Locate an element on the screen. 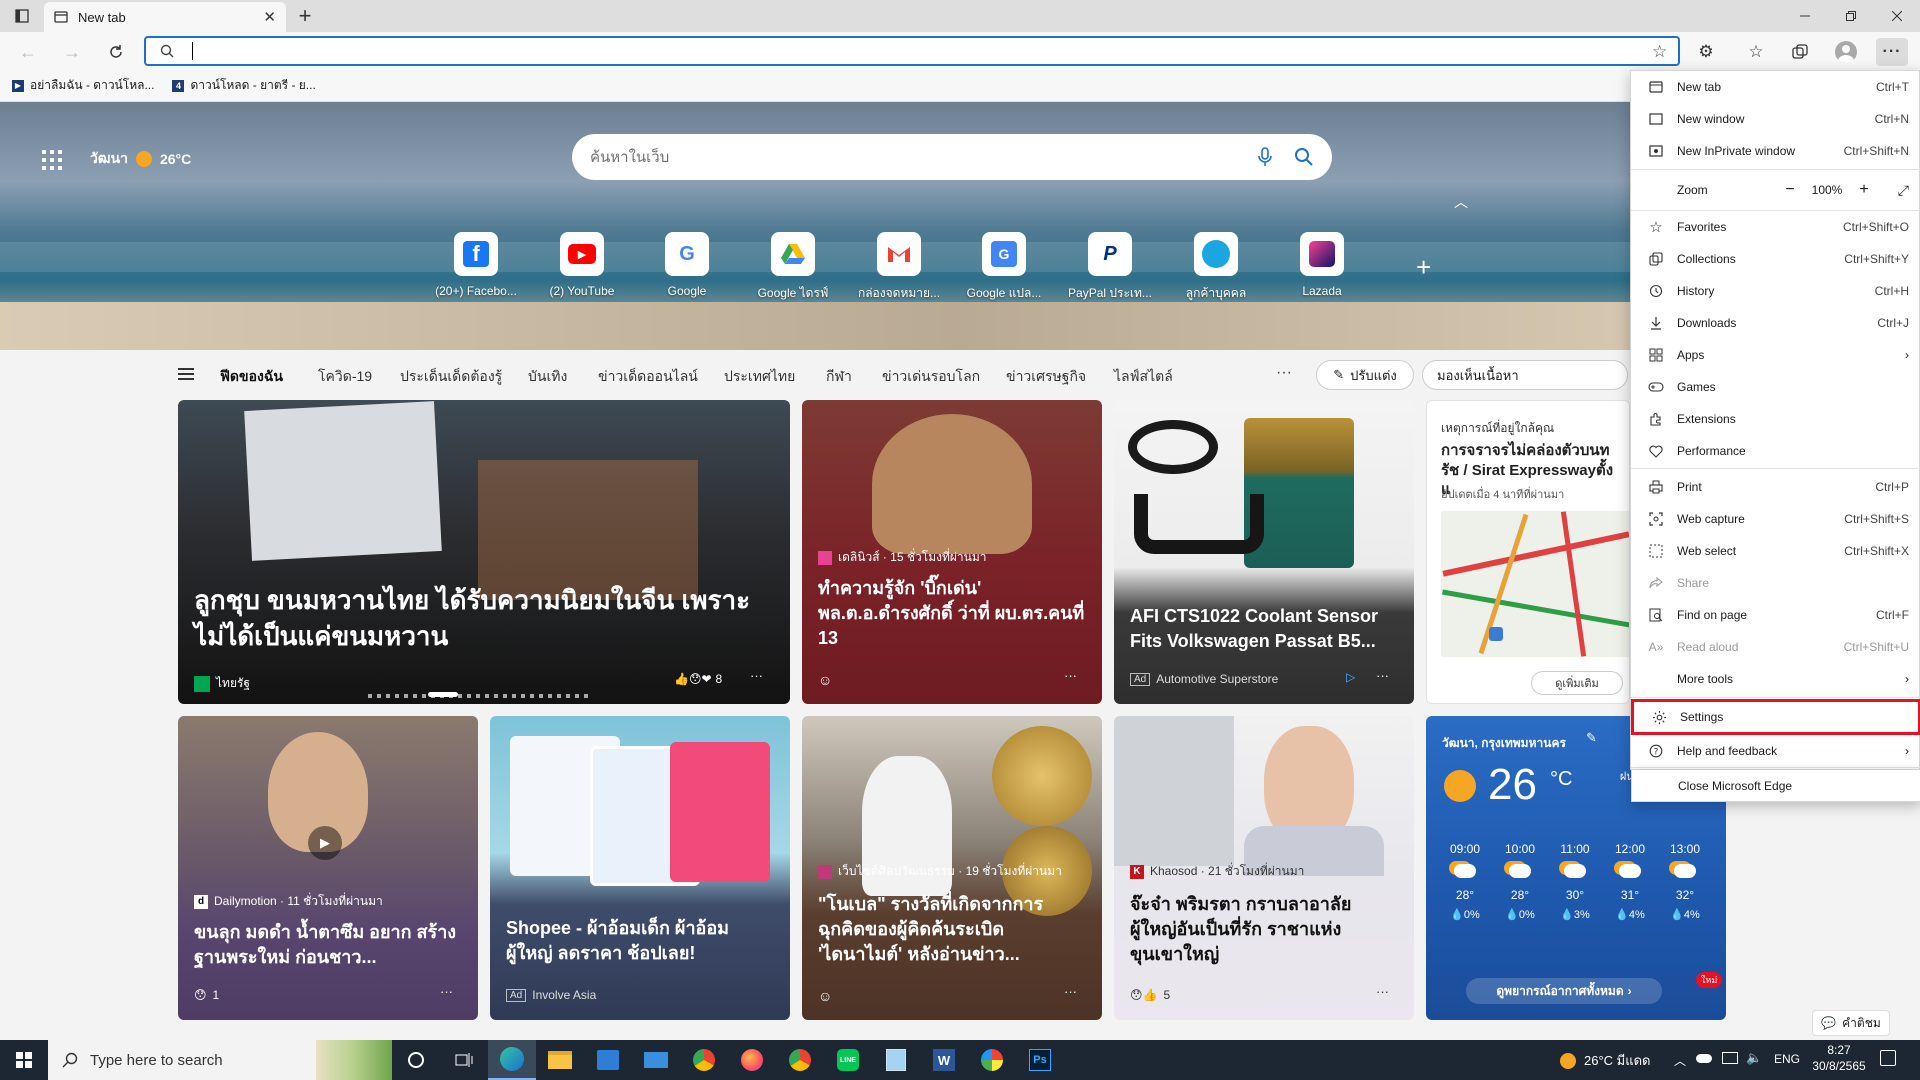 The width and height of the screenshot is (1920, 1080). menu-item-web-select: Web select Ctrl+Shift+X is located at coordinates (1775, 551).